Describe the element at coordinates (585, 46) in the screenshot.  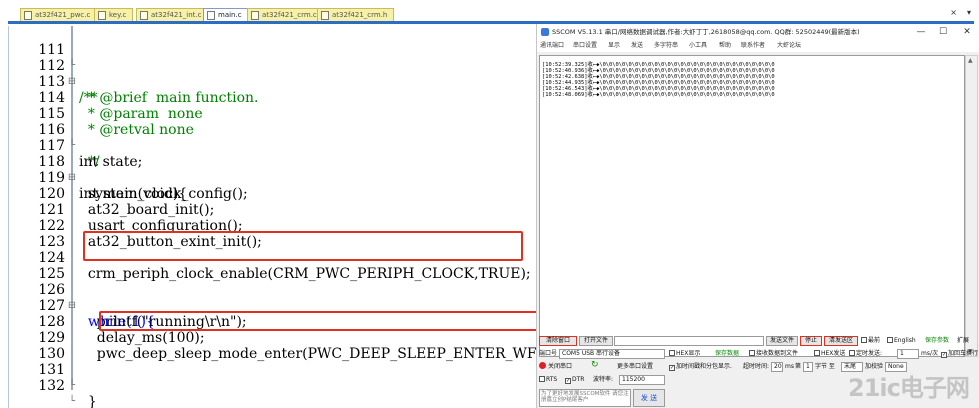
I see `menu-port-settings: 串口设置` at that location.